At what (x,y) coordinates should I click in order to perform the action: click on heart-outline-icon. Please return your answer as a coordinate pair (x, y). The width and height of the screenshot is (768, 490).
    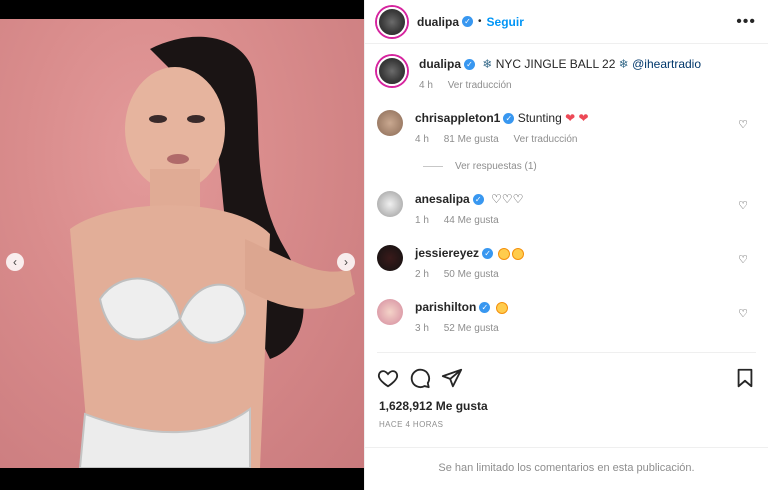
    Looking at the image, I should click on (388, 378).